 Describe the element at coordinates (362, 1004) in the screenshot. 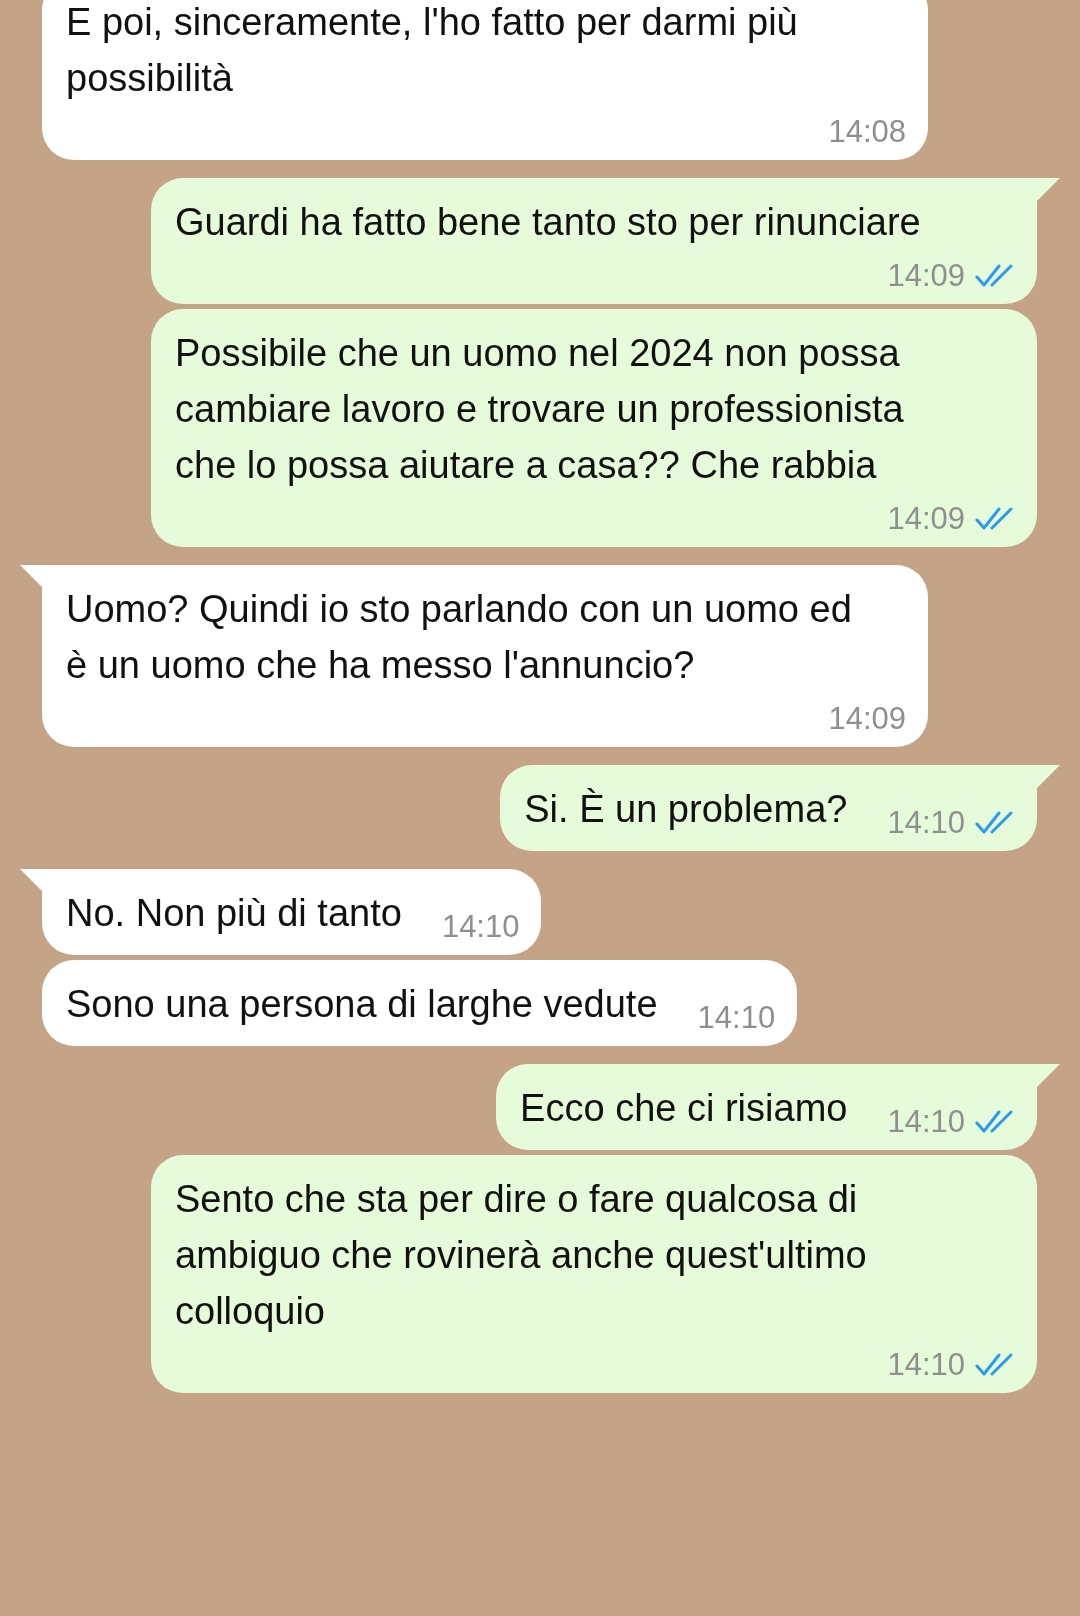

I see `message-text: Sono una persona di larghe vedute` at that location.